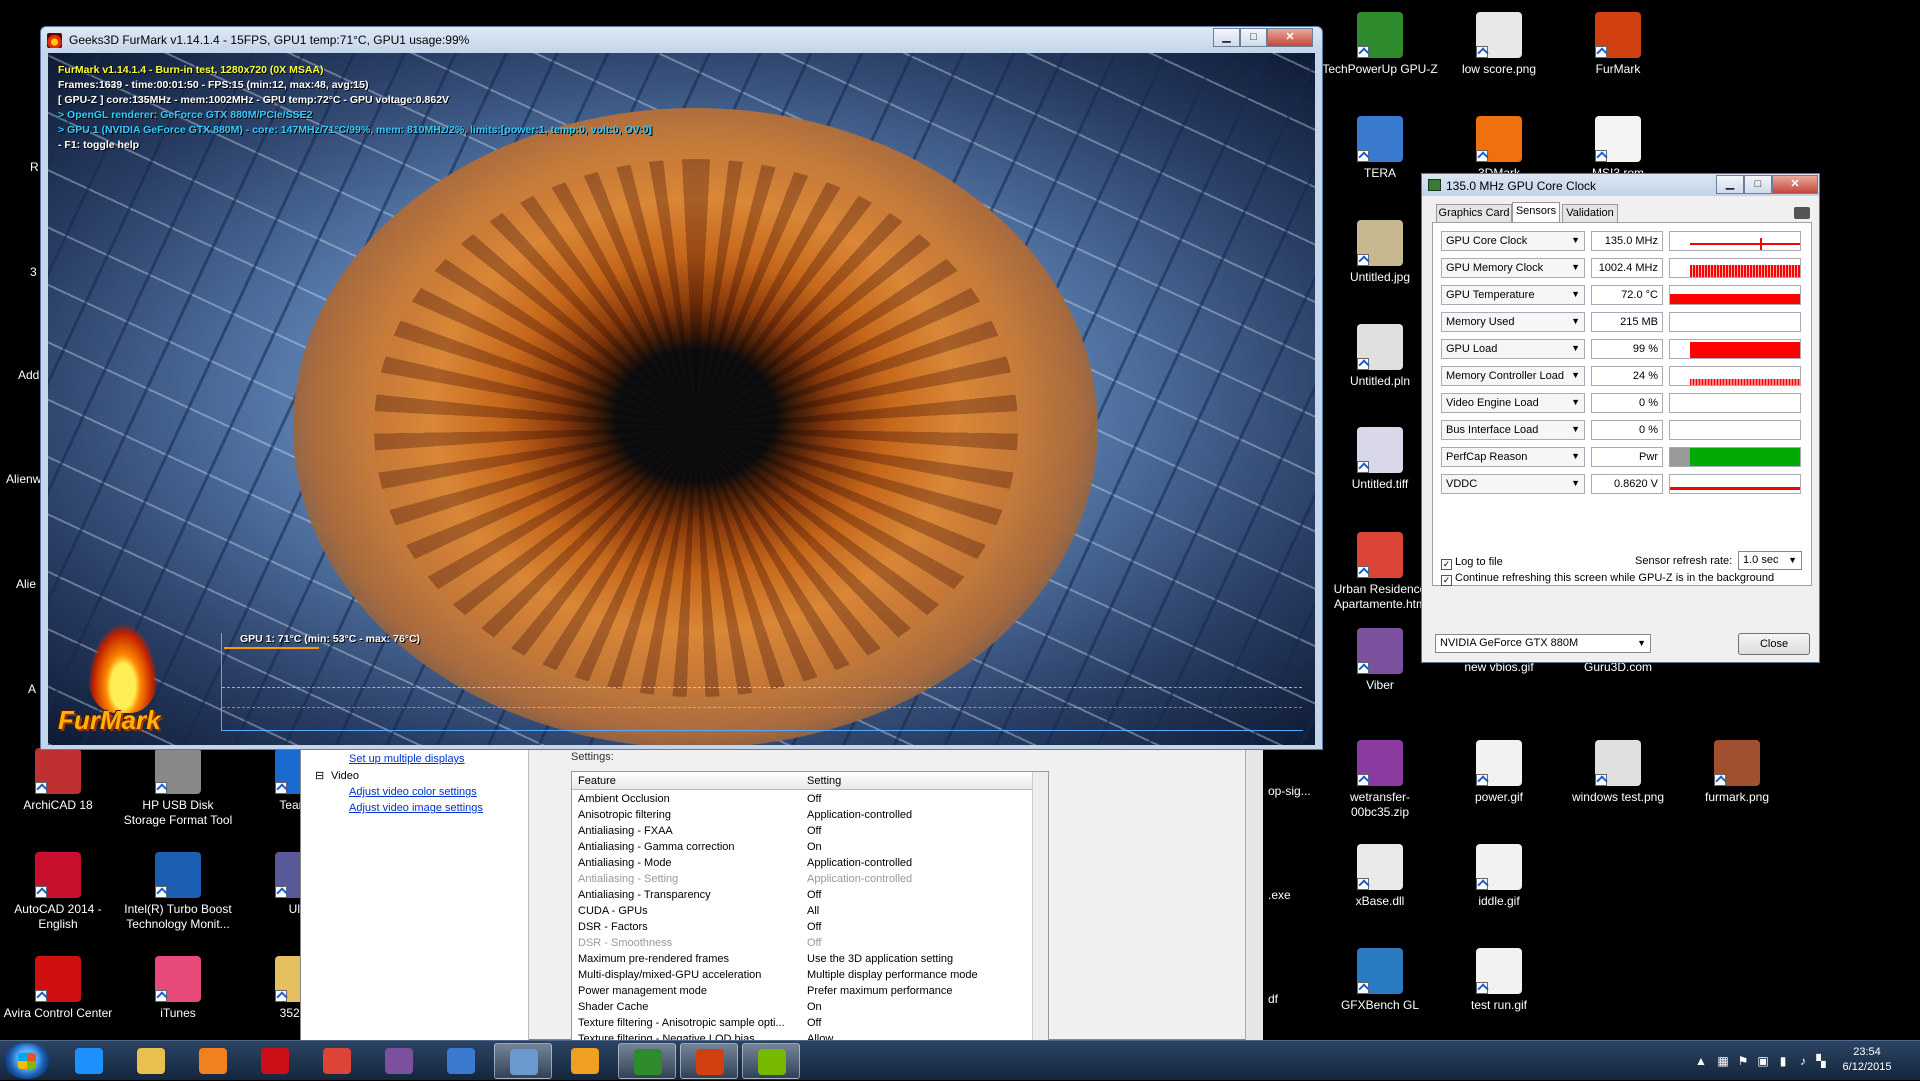 Image resolution: width=1920 pixels, height=1081 pixels. I want to click on cut-off-icon-label: .exe, so click(1279, 895).